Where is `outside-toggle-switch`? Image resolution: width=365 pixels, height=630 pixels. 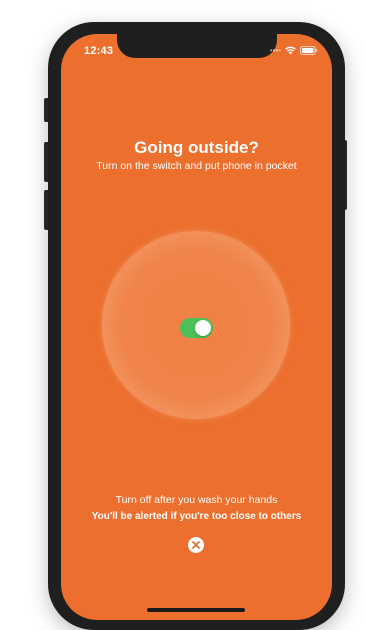 outside-toggle-switch is located at coordinates (196, 328).